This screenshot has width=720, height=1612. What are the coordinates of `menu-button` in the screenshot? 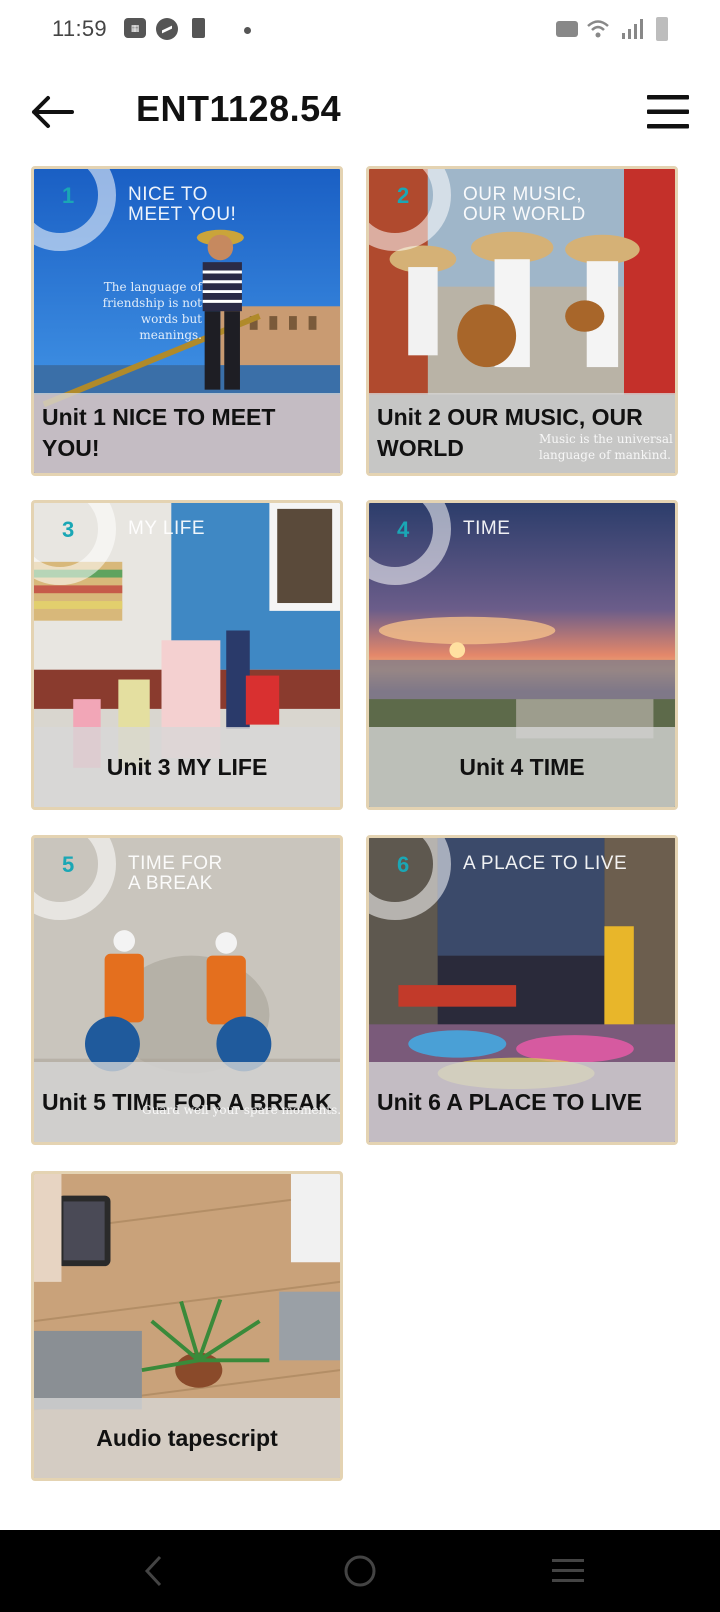 It's located at (668, 112).